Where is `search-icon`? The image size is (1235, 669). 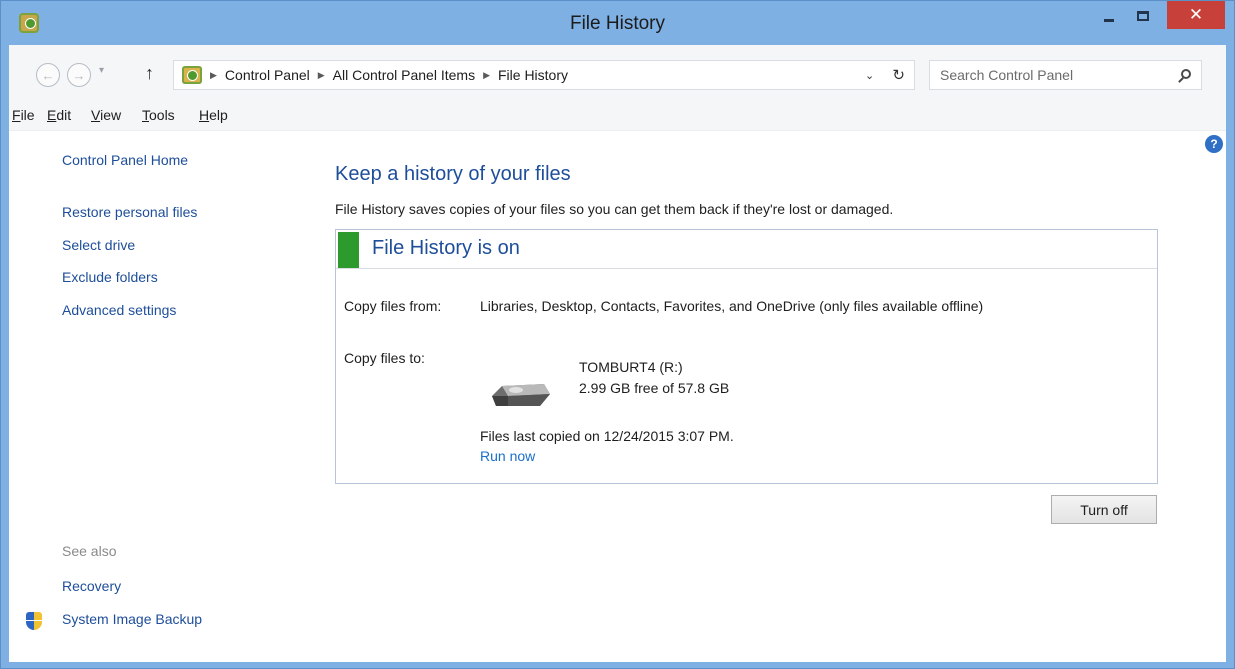
search-icon is located at coordinates (1186, 74).